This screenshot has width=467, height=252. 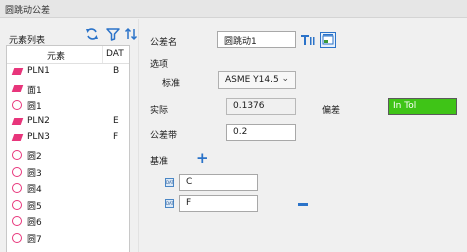 What do you see at coordinates (68, 105) in the screenshot?
I see `list-item: 圆1` at bounding box center [68, 105].